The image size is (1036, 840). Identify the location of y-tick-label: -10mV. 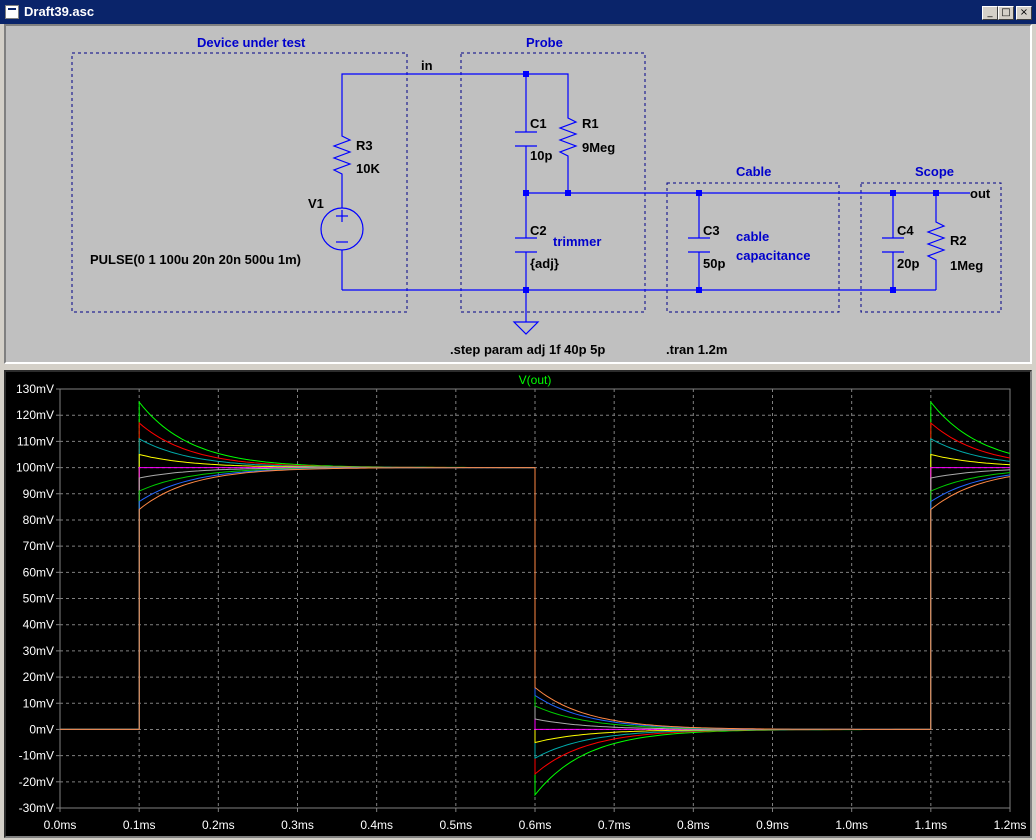
(36, 756).